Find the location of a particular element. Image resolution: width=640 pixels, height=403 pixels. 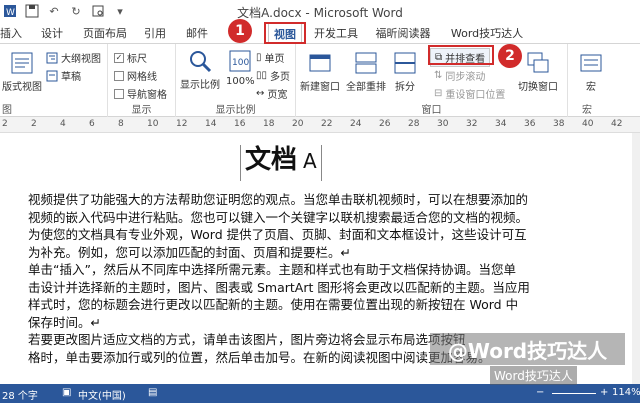

hundred-percent-icon: 100 is located at coordinates (240, 61).